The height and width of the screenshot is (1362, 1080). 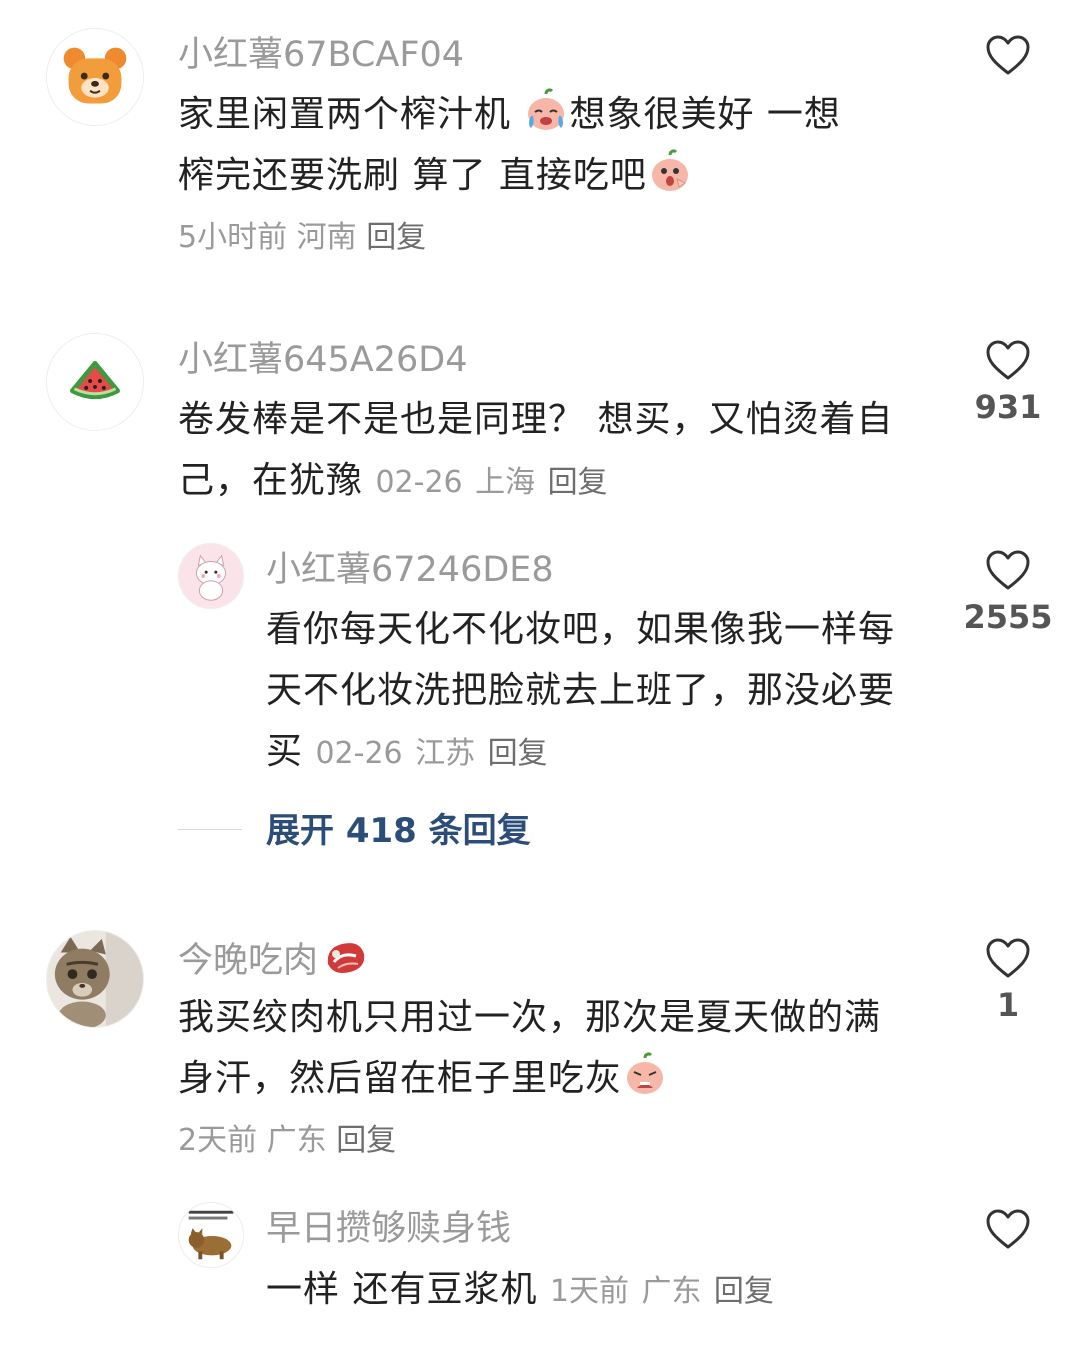 What do you see at coordinates (402, 1289) in the screenshot?
I see `reply-text-line: 一样 还有豆浆机` at bounding box center [402, 1289].